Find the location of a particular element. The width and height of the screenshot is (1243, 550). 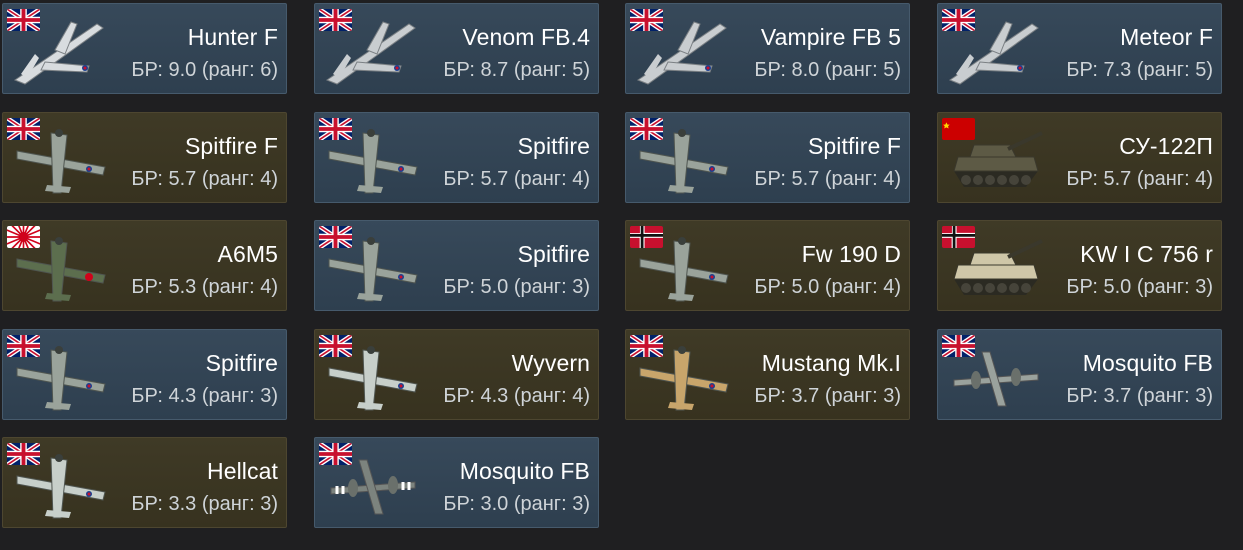

vehicle-name: KW I C 756 r is located at coordinates (1146, 254).